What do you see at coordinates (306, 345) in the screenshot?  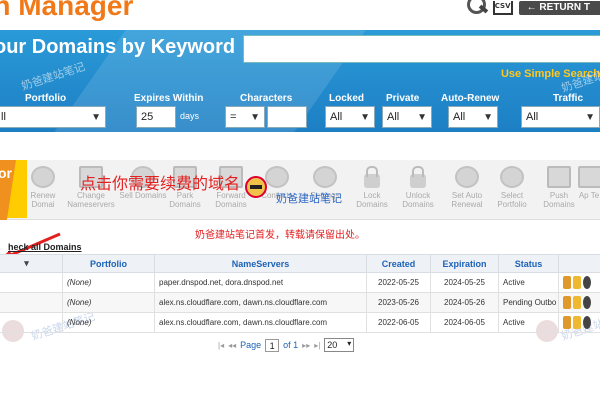 I see `next-page-icon: ▸▸` at bounding box center [306, 345].